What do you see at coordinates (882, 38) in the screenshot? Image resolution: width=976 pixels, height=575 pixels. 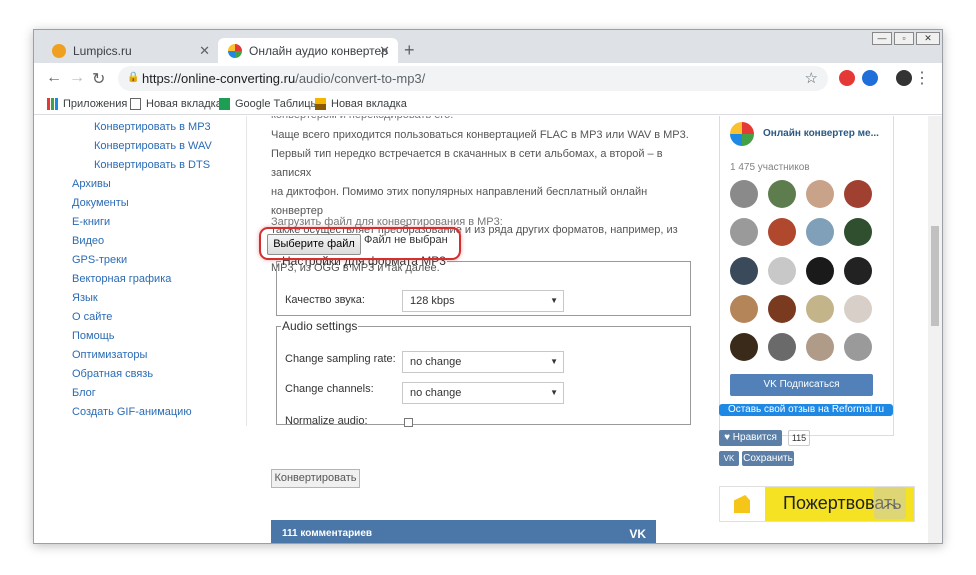 I see `minimize-button: —` at bounding box center [882, 38].